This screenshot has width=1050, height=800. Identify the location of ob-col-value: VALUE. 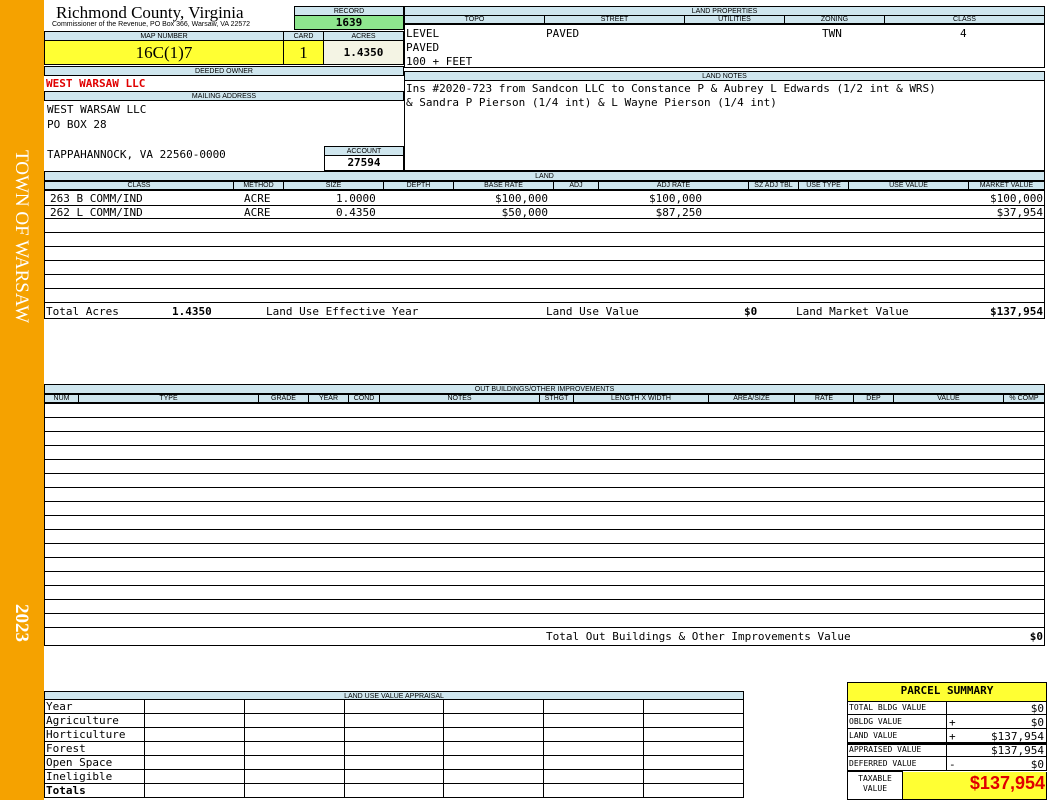
(949, 398).